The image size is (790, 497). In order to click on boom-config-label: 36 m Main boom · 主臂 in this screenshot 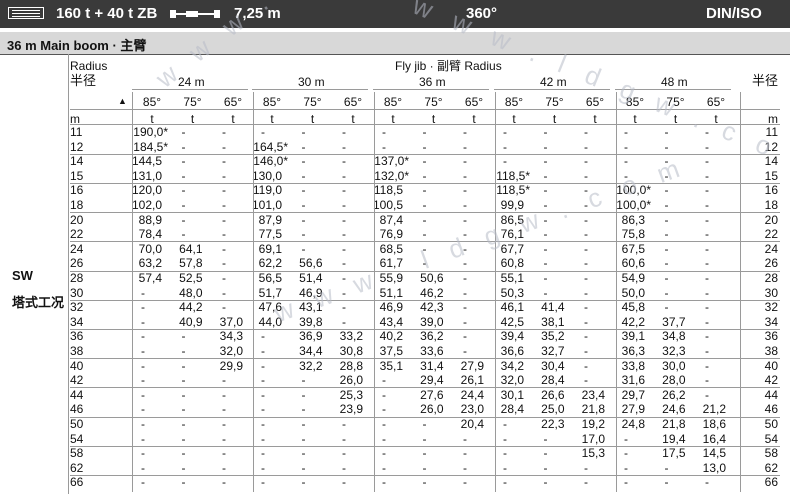, I will do `click(77, 45)`.